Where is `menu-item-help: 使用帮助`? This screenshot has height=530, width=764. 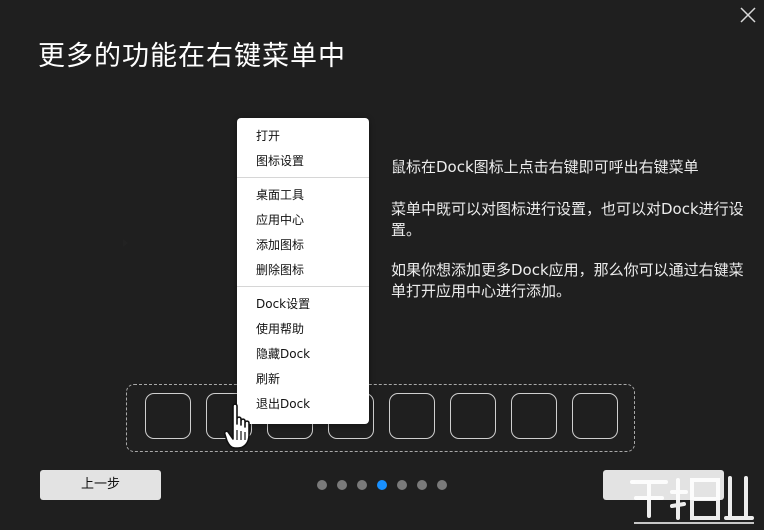
menu-item-help: 使用帮助 is located at coordinates (280, 329).